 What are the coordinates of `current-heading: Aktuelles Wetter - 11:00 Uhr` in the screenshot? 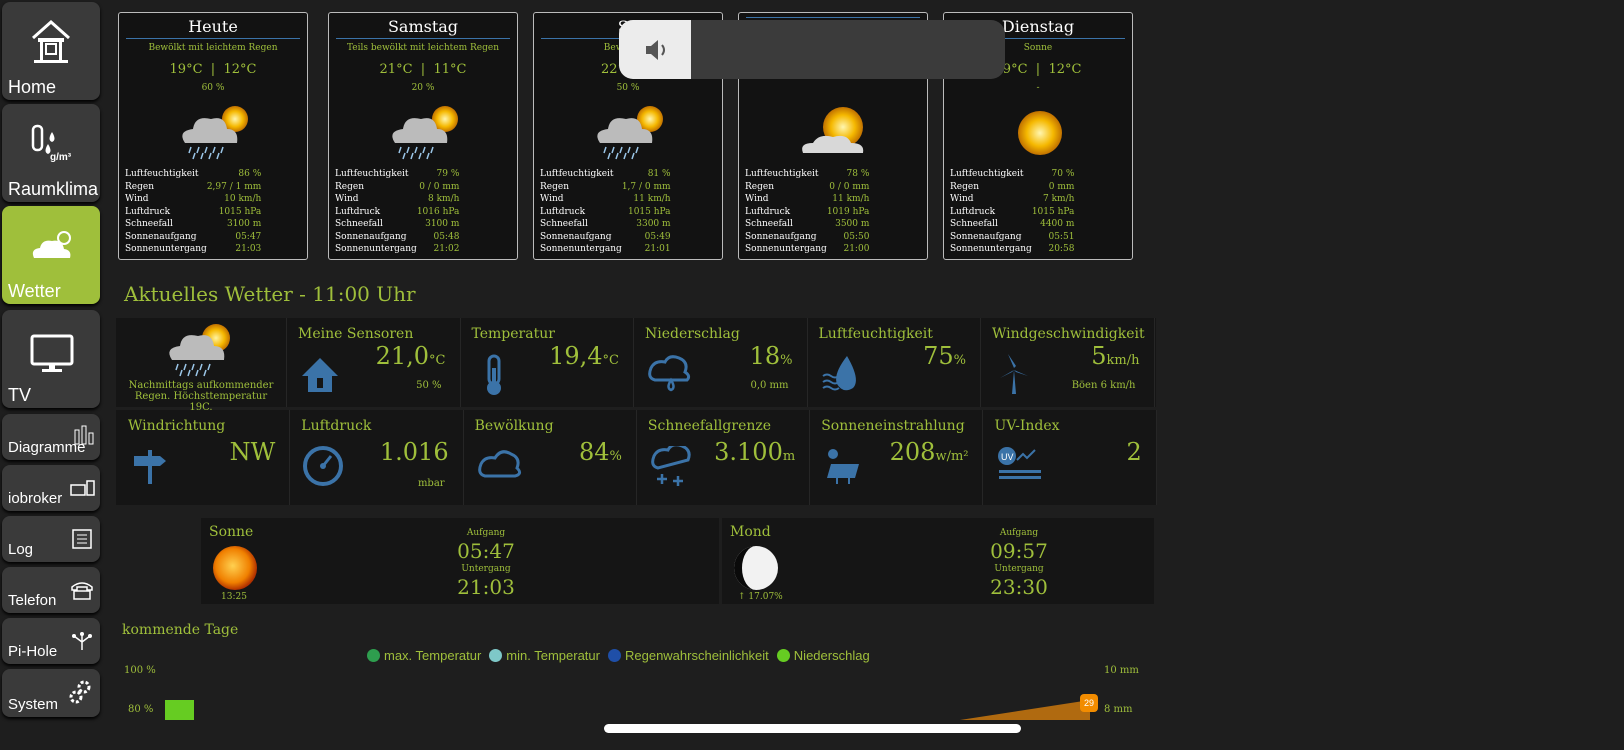 It's located at (270, 294).